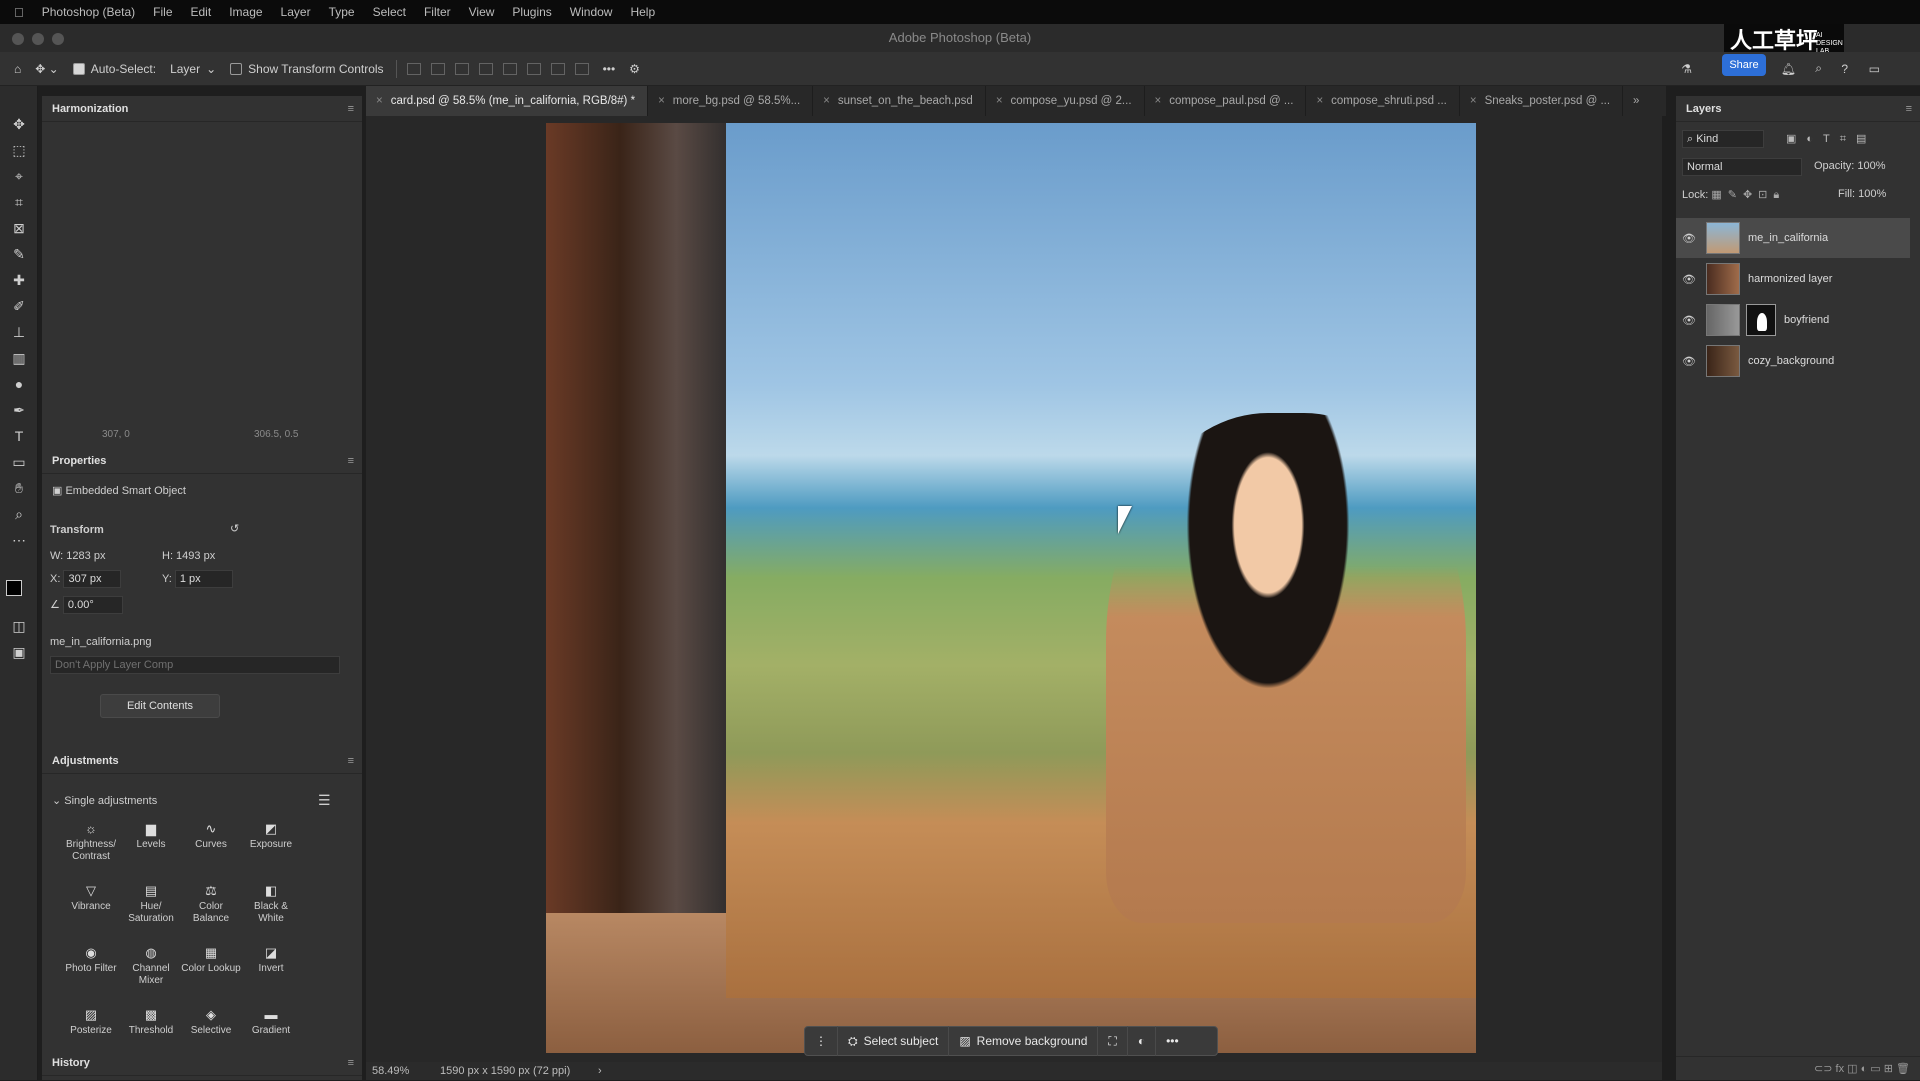 The height and width of the screenshot is (1081, 1920). I want to click on rectangle-tool-icon: ▭, so click(19, 462).